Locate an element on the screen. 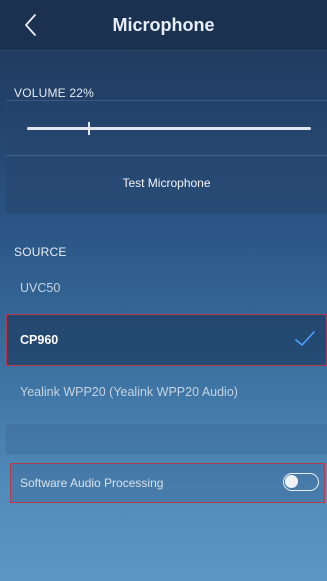 This screenshot has width=327, height=581. page-title: Microphone is located at coordinates (163, 25).